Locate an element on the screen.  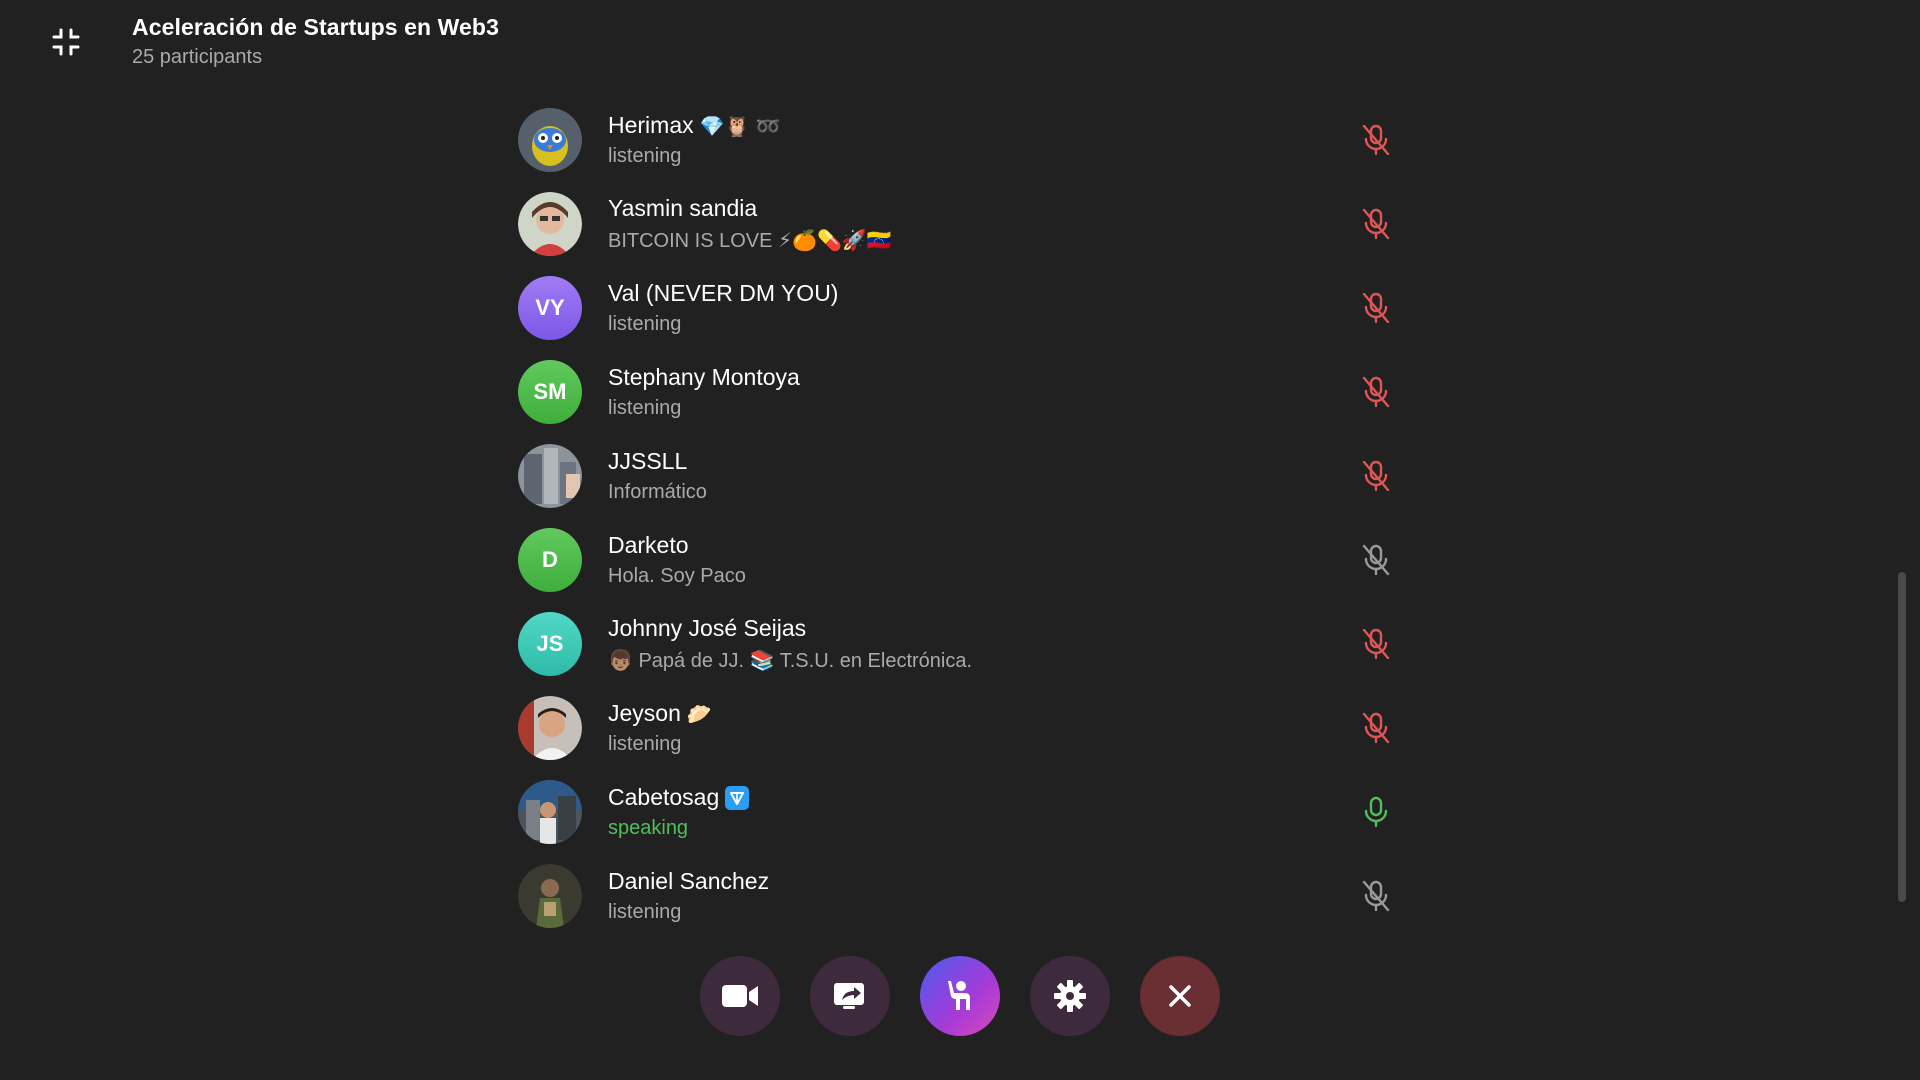
avatar-initials: VY is located at coordinates (550, 307).